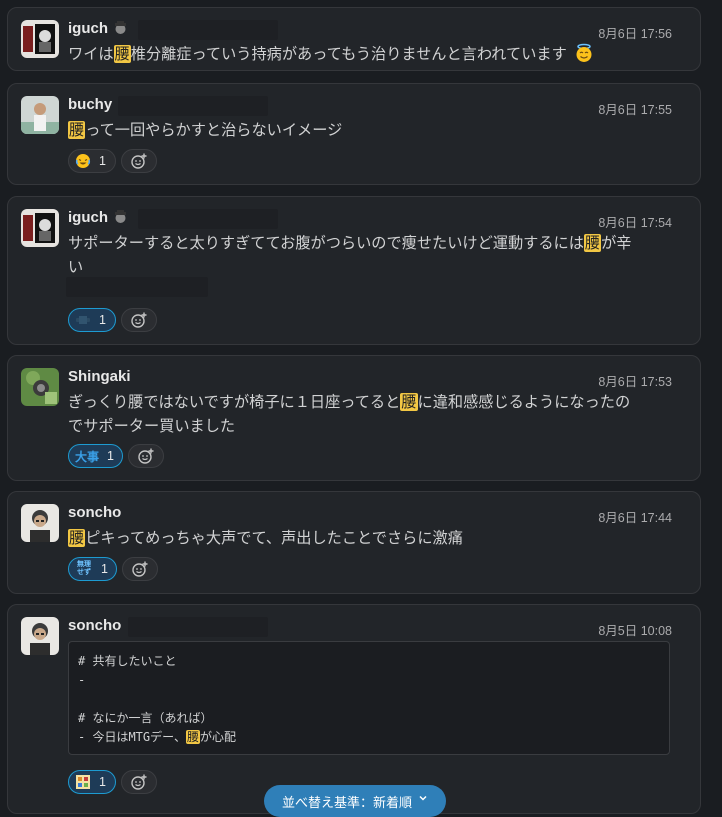 Image resolution: width=722 pixels, height=817 pixels. What do you see at coordinates (635, 108) in the screenshot?
I see `timestamp: 8月6日 17:55` at bounding box center [635, 108].